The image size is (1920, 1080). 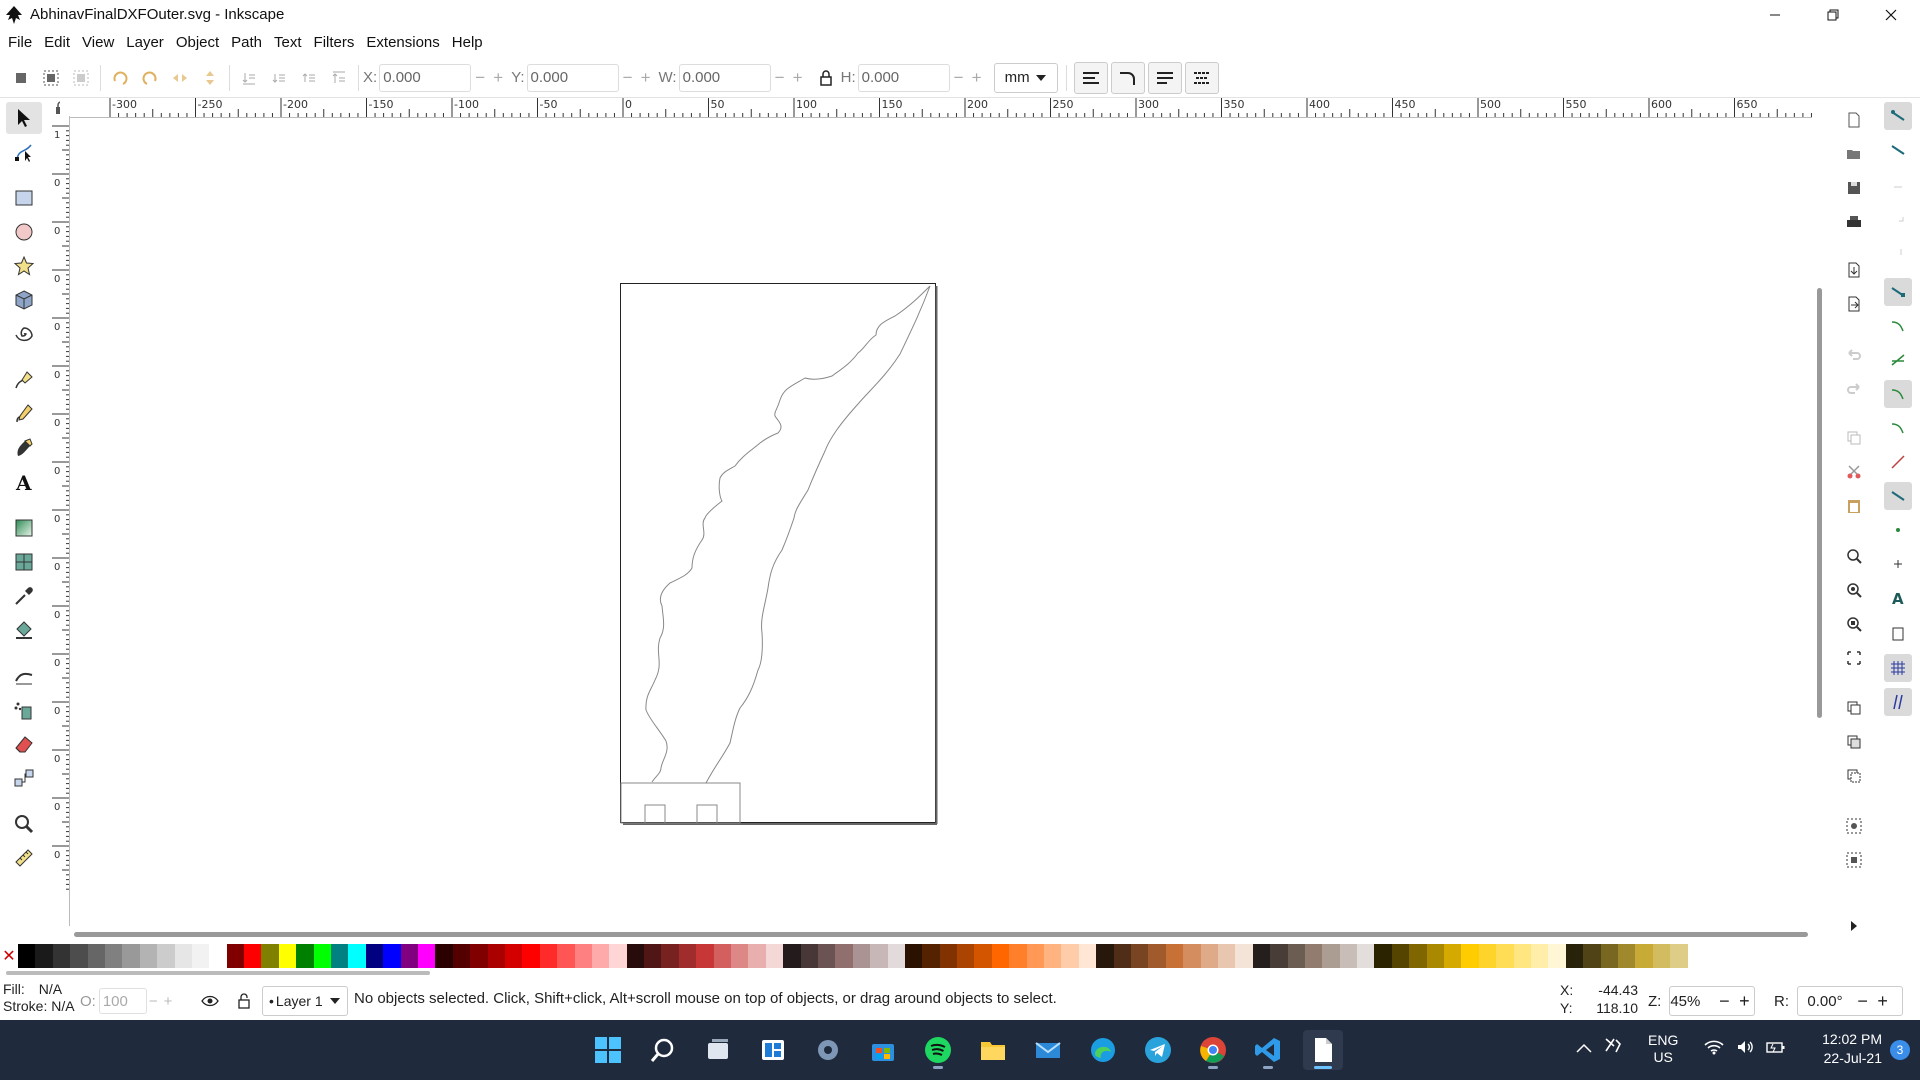 I want to click on zoom-page-button, so click(x=1854, y=624).